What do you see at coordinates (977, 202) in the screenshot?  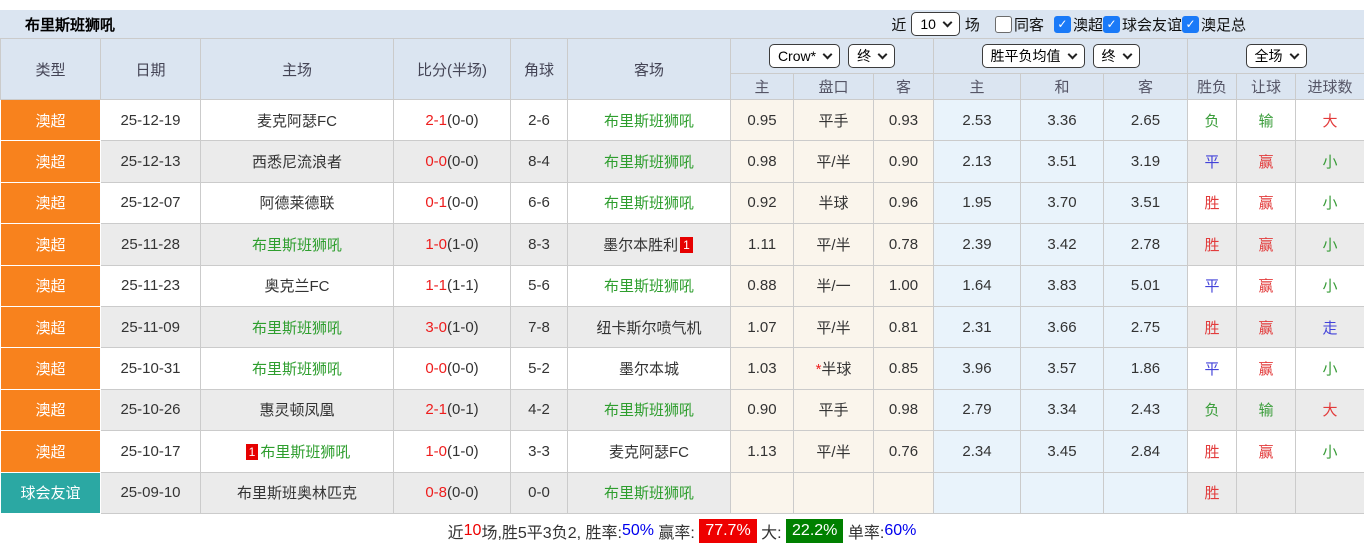 I see `cell-avg-home: 1.95` at bounding box center [977, 202].